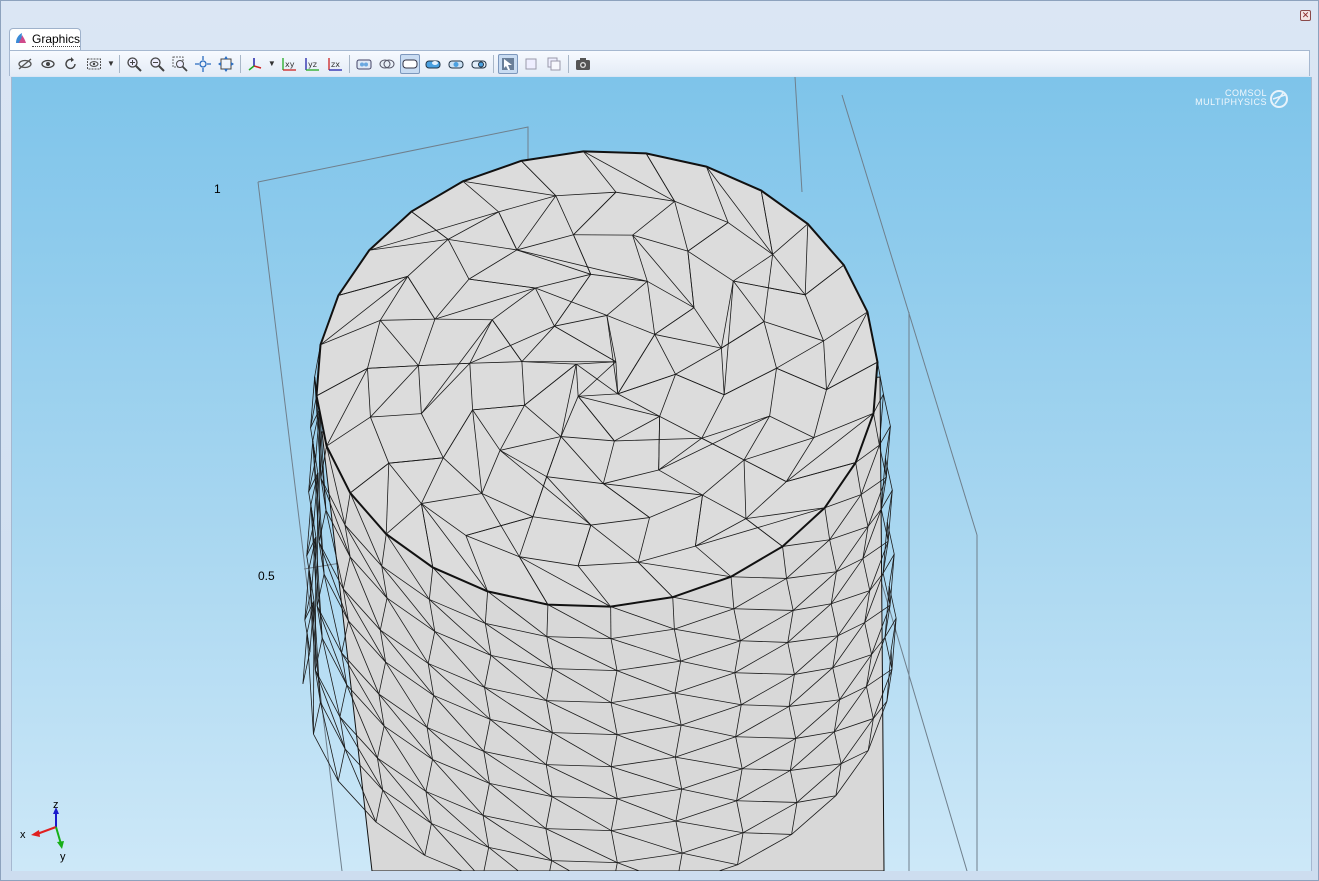 The width and height of the screenshot is (1319, 881). What do you see at coordinates (255, 64) in the screenshot?
I see `orthographic-axis-icon` at bounding box center [255, 64].